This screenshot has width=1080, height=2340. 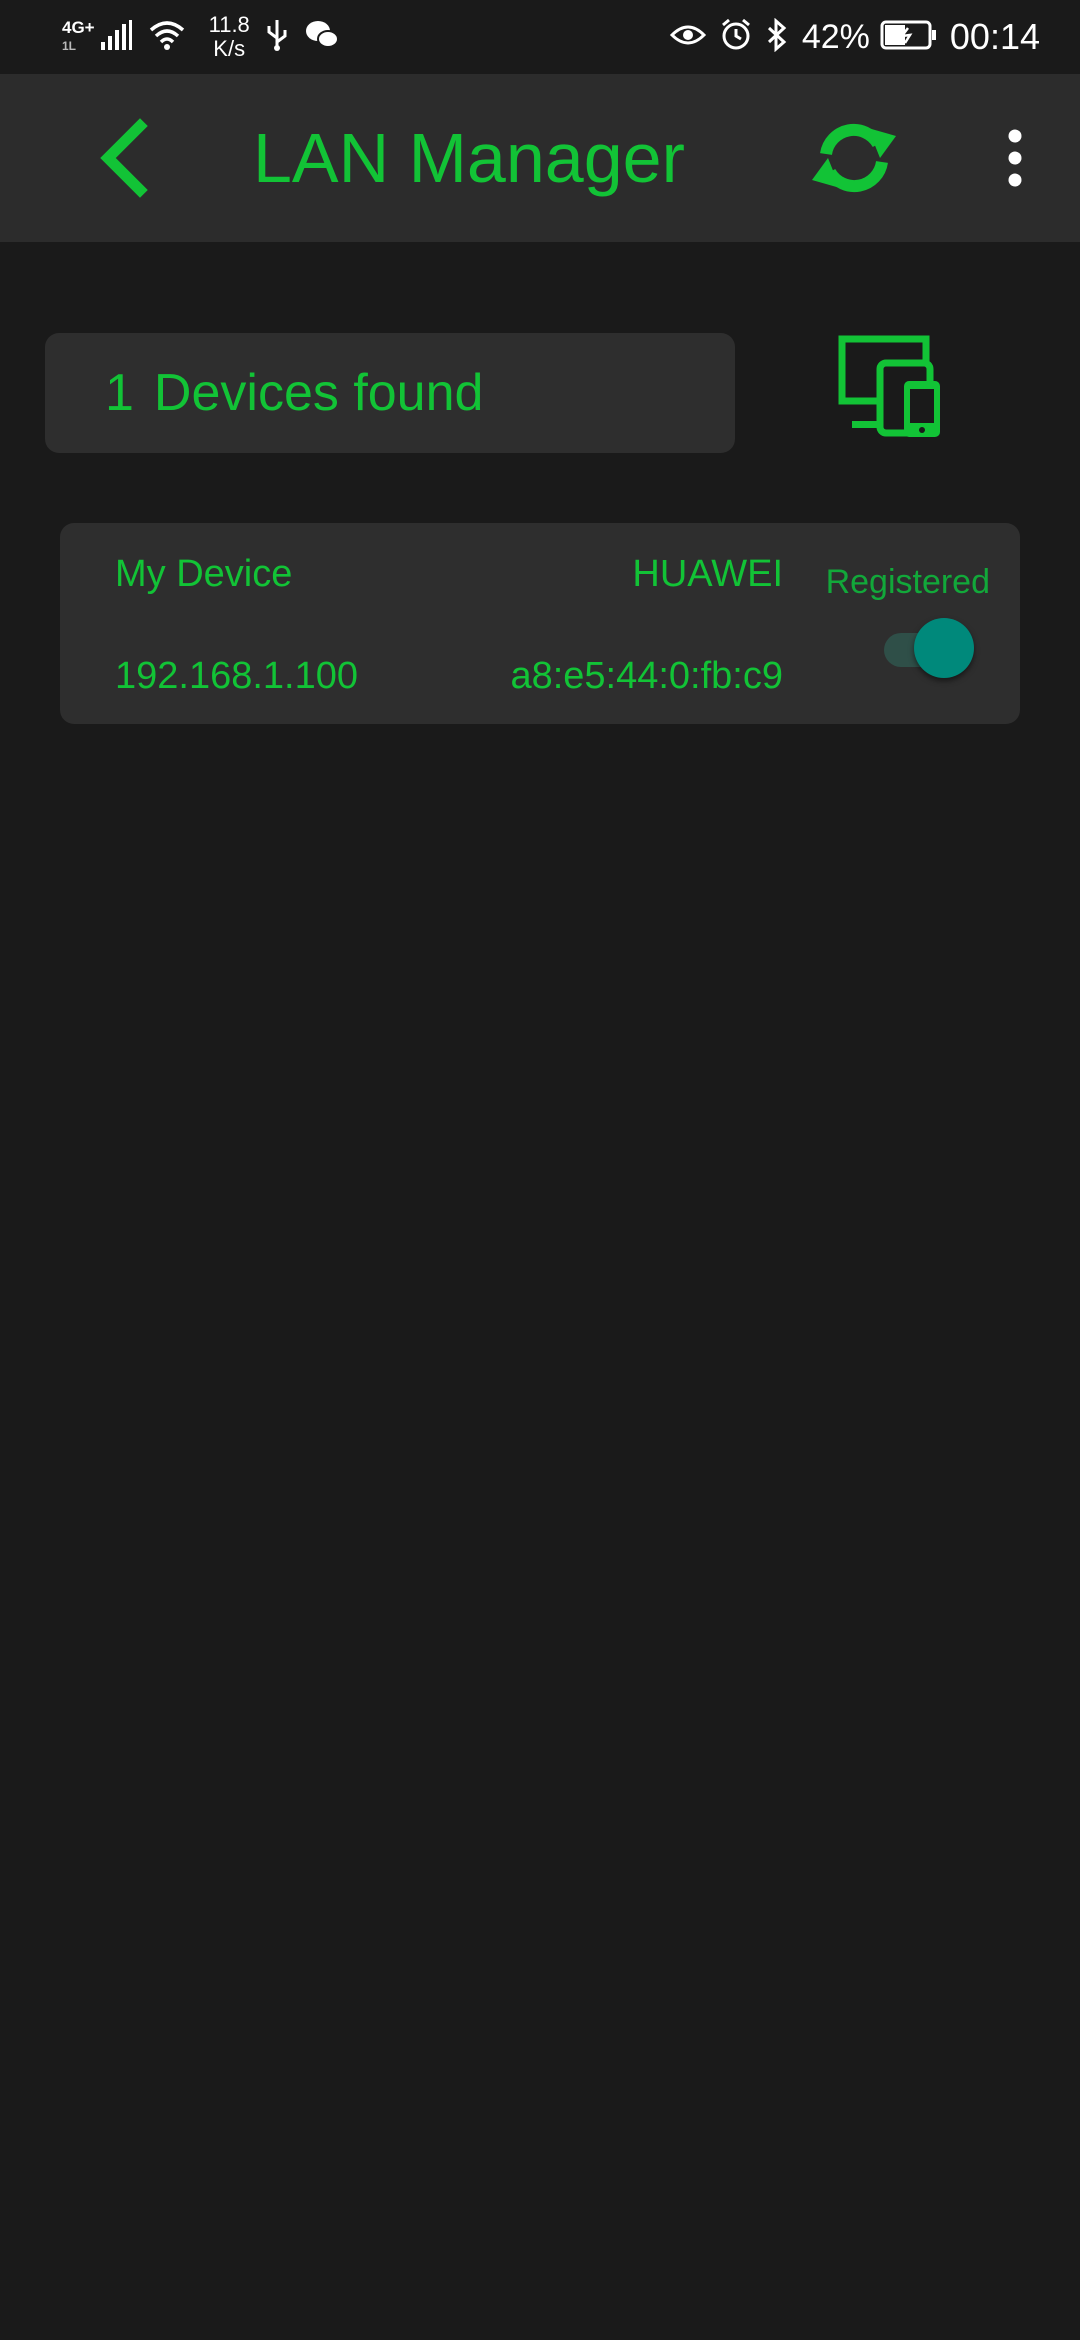 I want to click on eye-icon, so click(x=687, y=37).